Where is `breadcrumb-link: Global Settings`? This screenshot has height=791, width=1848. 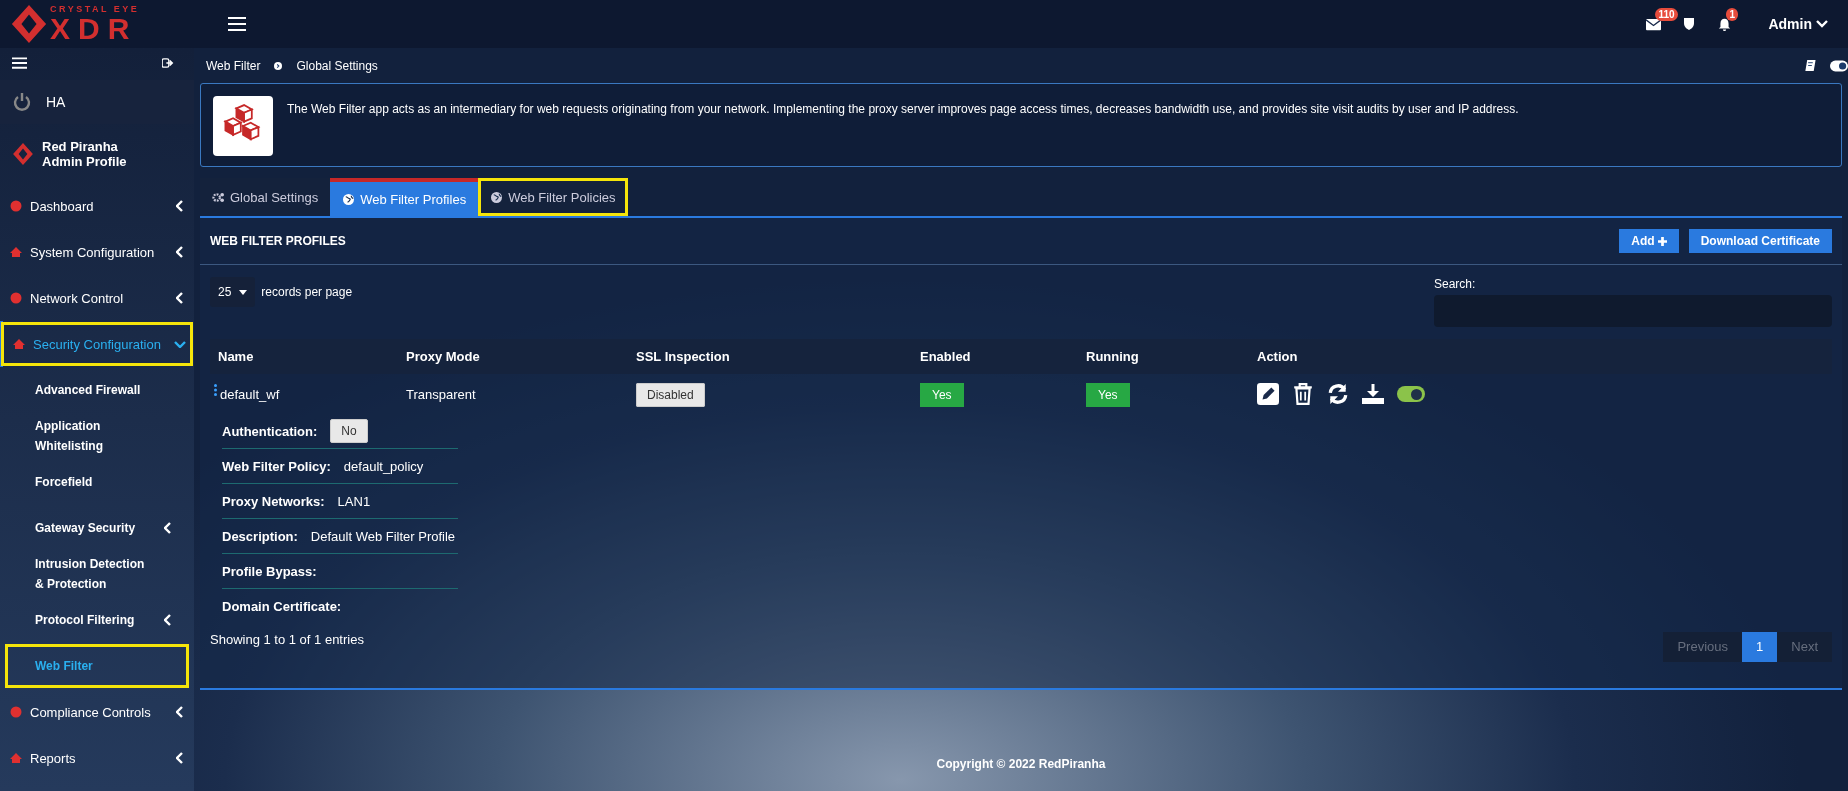 breadcrumb-link: Global Settings is located at coordinates (337, 65).